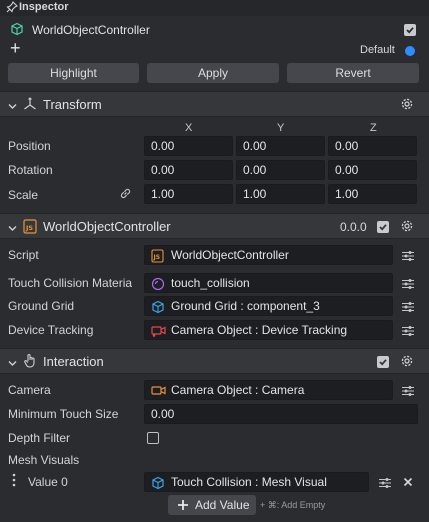  What do you see at coordinates (281, 128) in the screenshot?
I see `axis-y-label: Y` at bounding box center [281, 128].